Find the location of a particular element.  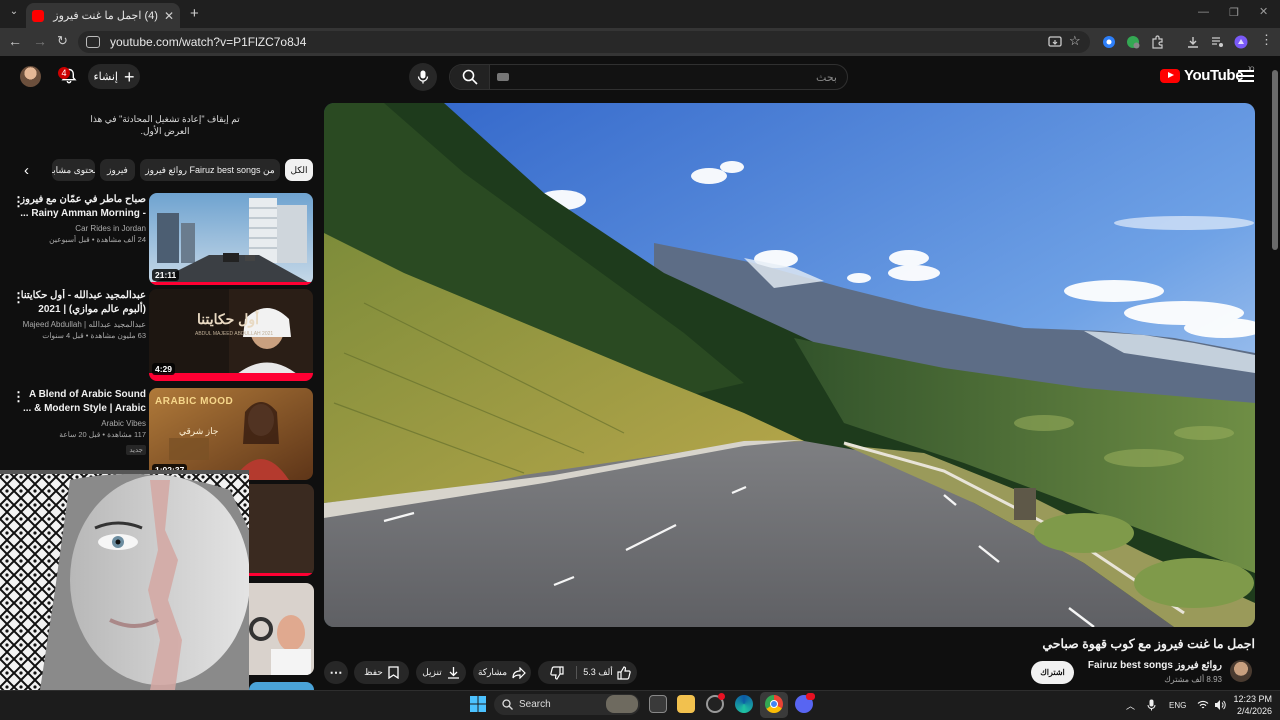

tab-title: (4) اجمل ما غنت فيروز مع كوب is located at coordinates (104, 16).